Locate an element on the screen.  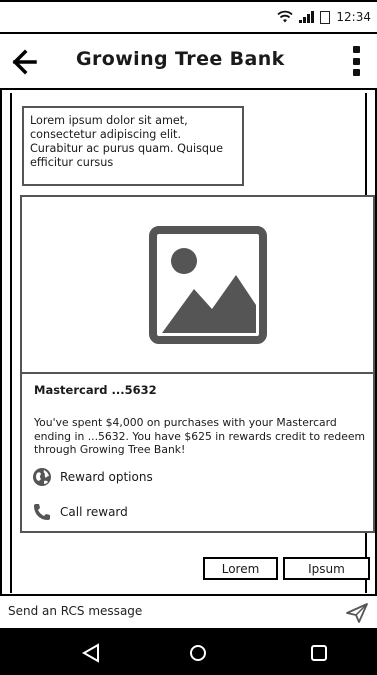
wifi-icon is located at coordinates (285, 16).